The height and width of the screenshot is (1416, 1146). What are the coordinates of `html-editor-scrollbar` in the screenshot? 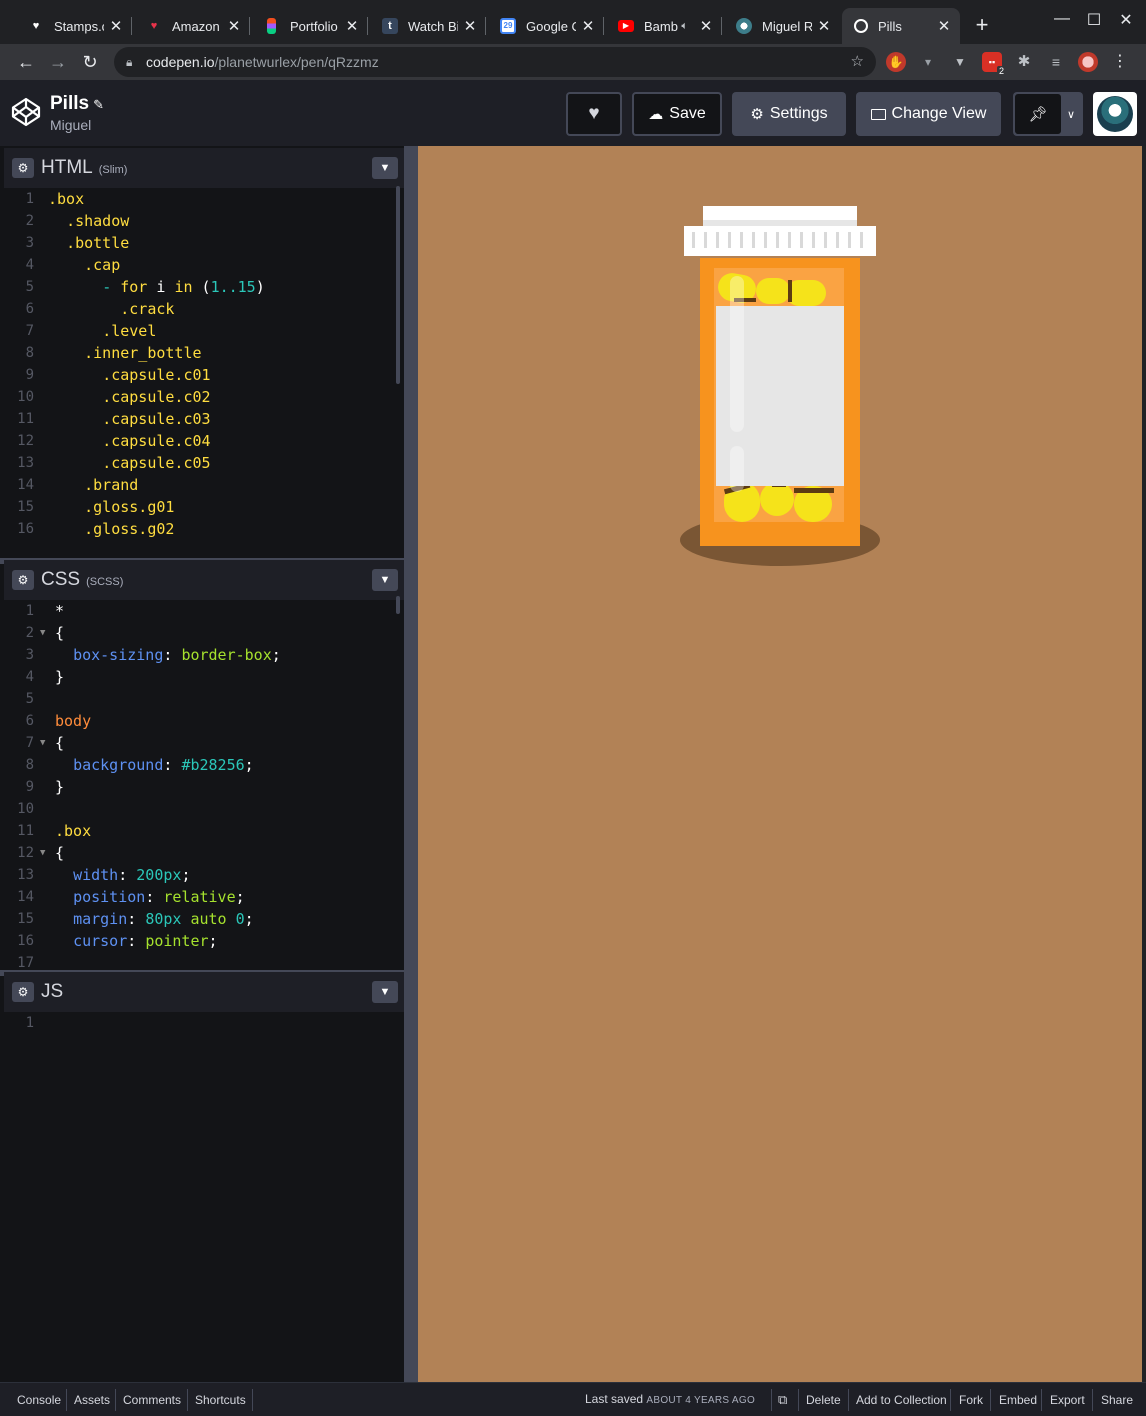 It's located at (398, 285).